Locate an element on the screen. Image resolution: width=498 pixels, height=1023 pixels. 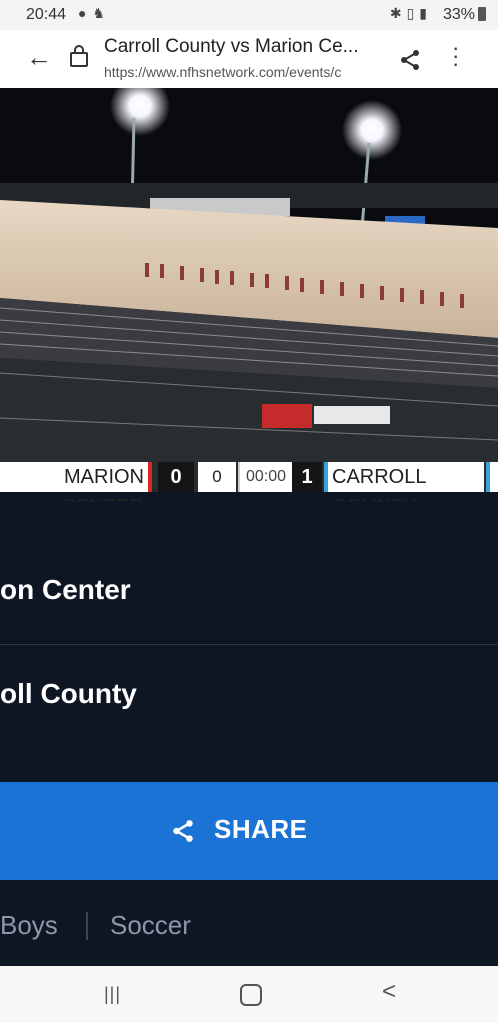
system-nav-bar: ||| < is located at coordinates (249, 994).